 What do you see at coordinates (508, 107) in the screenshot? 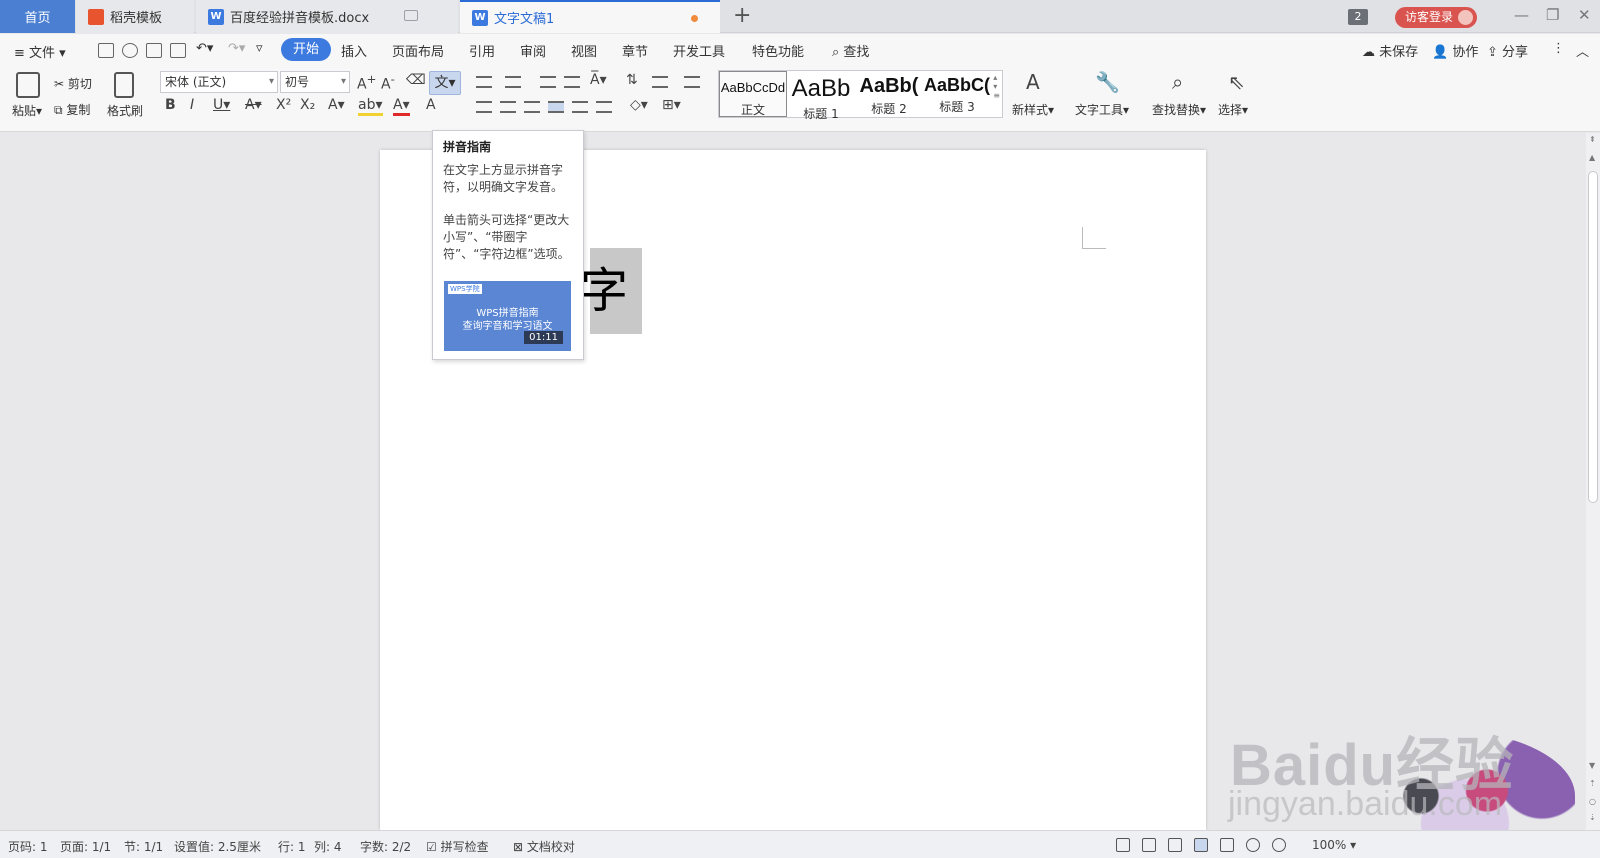
I see `align-center-icon` at bounding box center [508, 107].